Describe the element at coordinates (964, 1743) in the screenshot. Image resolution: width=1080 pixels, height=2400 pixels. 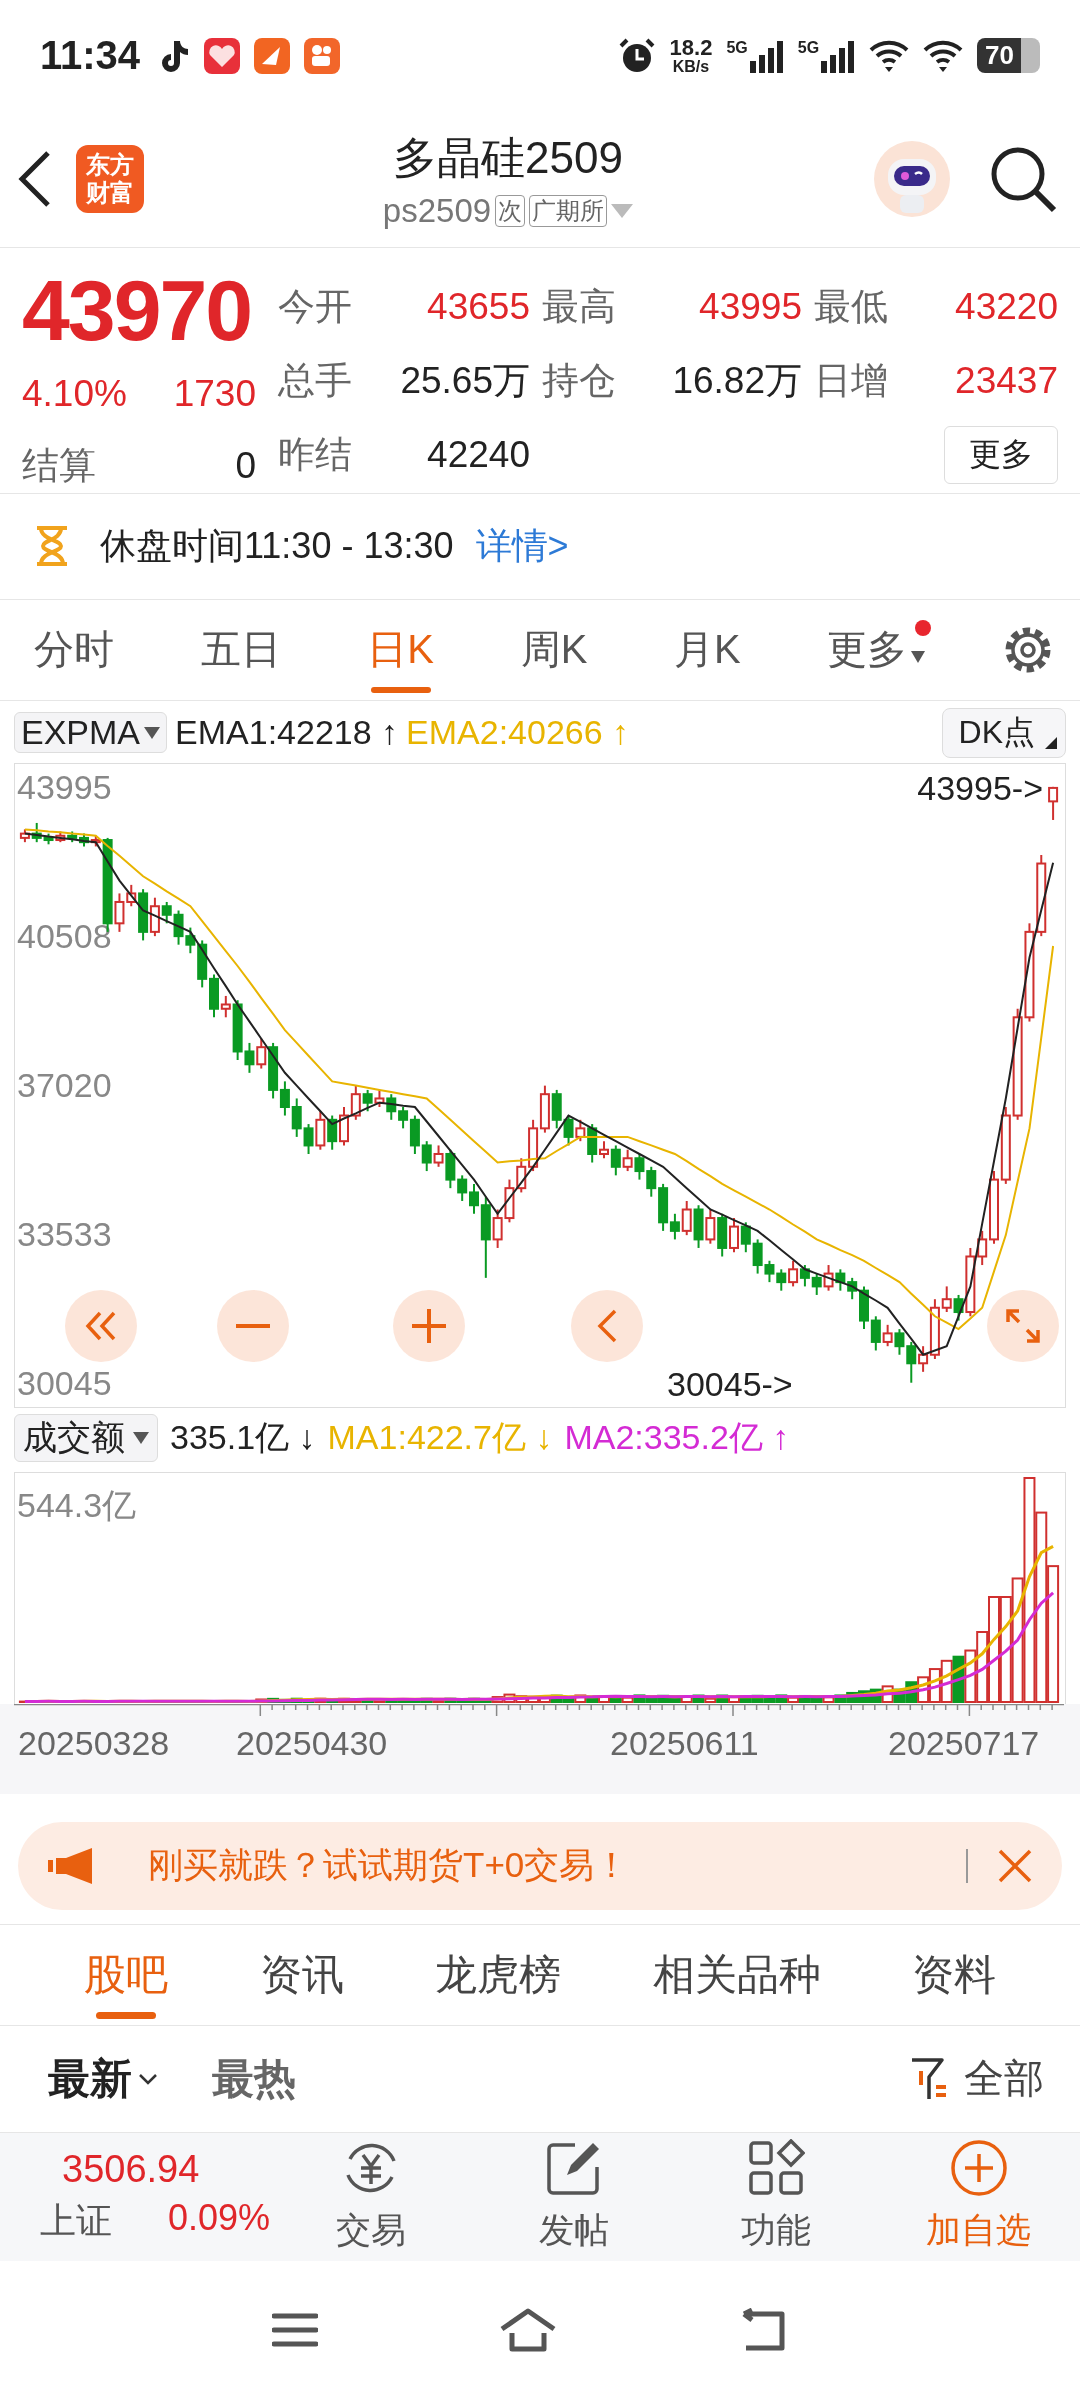
I see `date-axis-label: 20250717` at that location.